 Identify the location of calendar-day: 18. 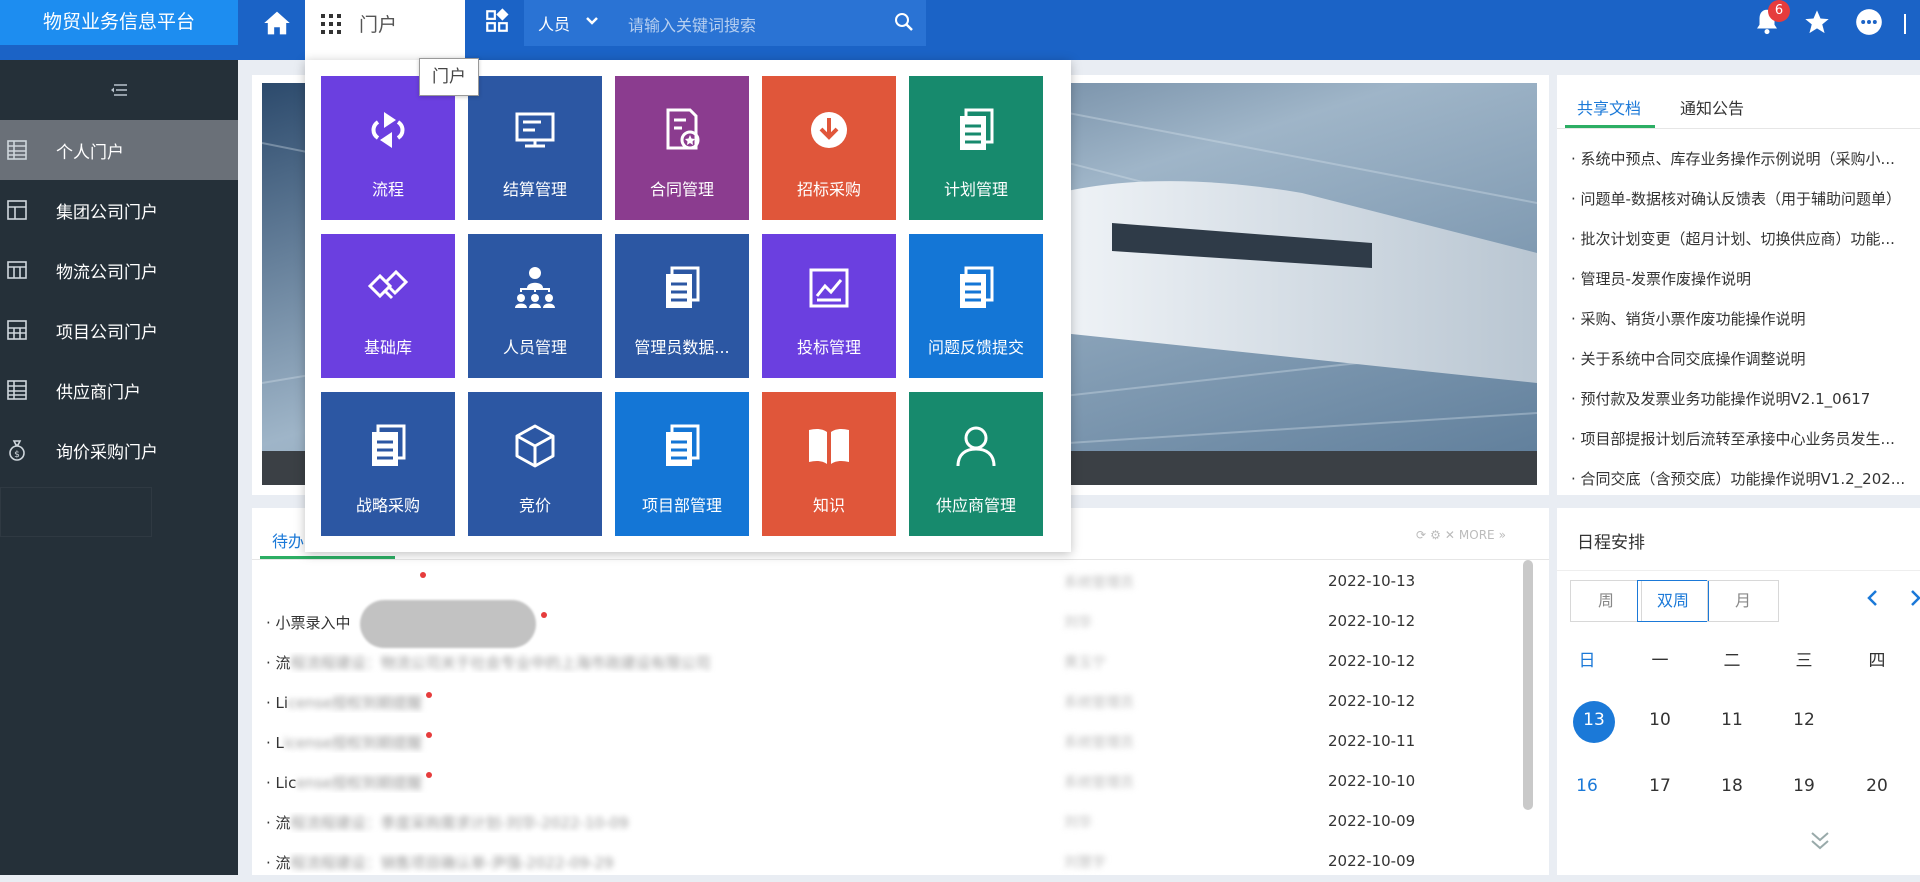
(1732, 786).